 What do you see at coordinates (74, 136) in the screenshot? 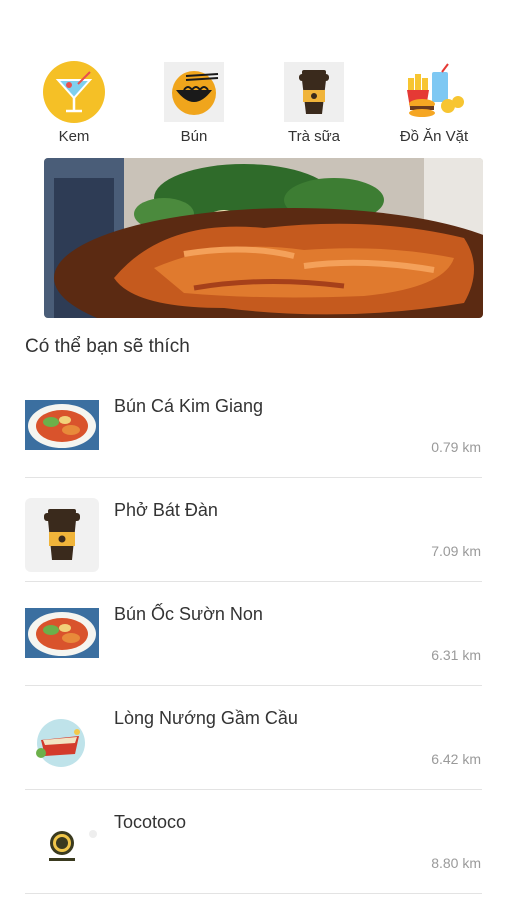
I see `category-label: Kem` at bounding box center [74, 136].